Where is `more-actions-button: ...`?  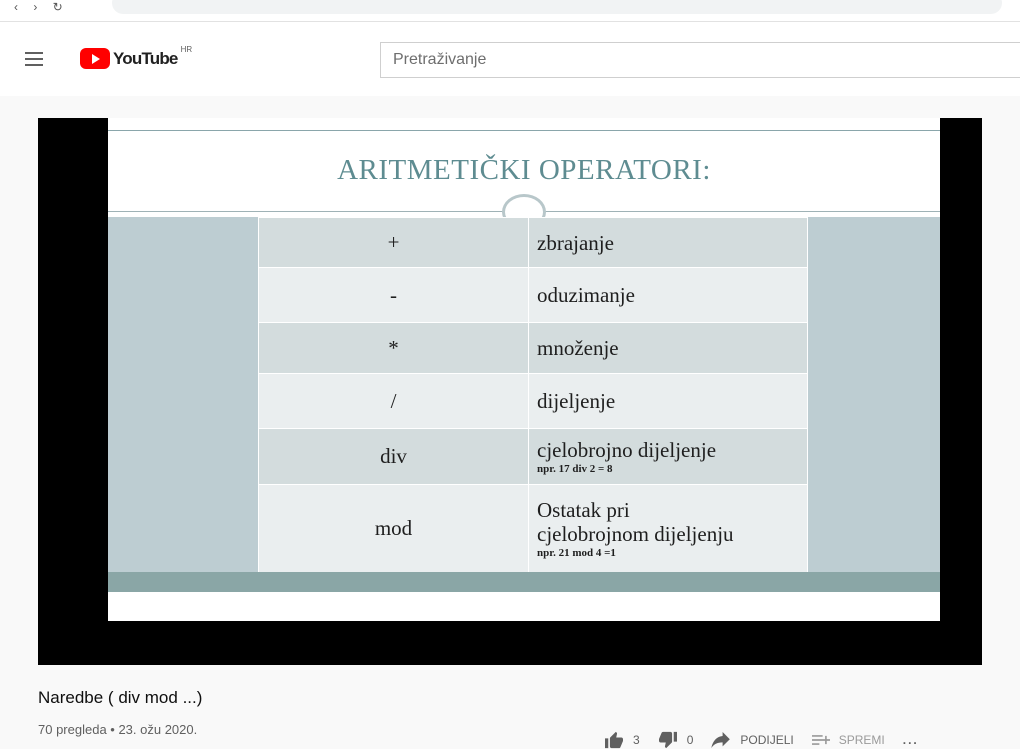
more-actions-button: ... is located at coordinates (911, 740).